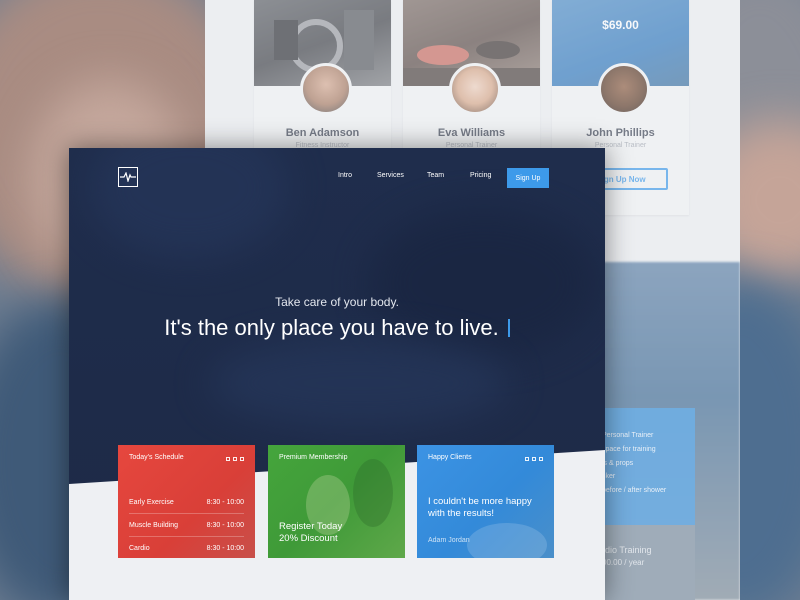 The height and width of the screenshot is (600, 800). Describe the element at coordinates (480, 175) in the screenshot. I see `nav-pricing: Pricing` at that location.